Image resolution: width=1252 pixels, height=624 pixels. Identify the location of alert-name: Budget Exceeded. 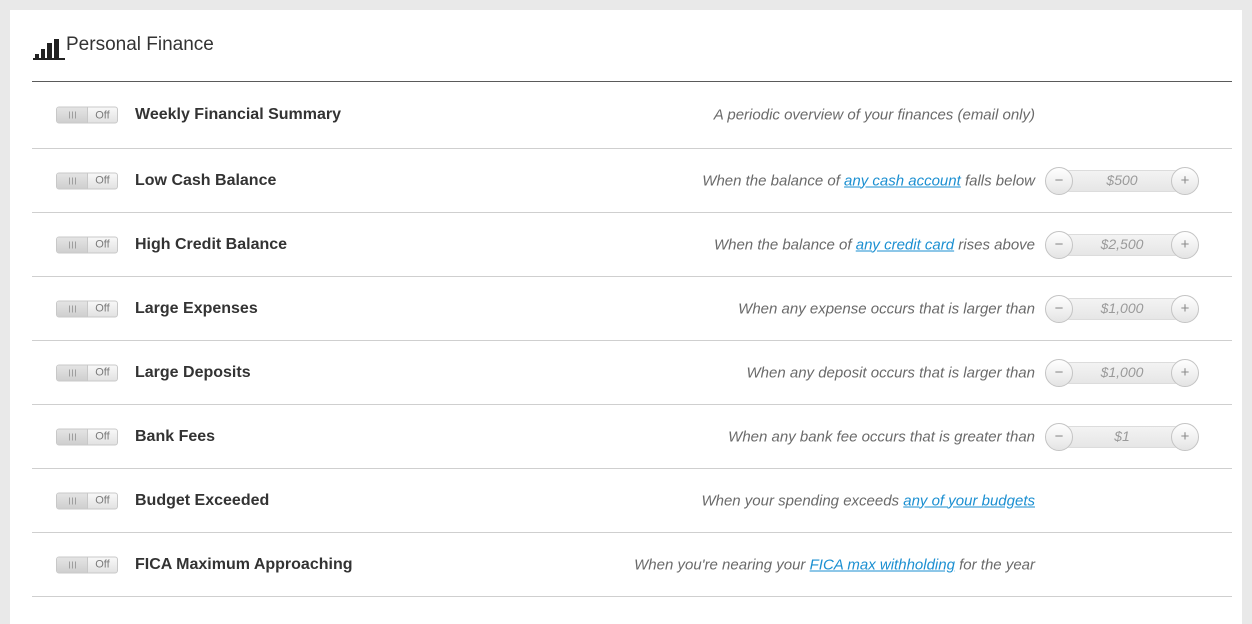
(202, 500).